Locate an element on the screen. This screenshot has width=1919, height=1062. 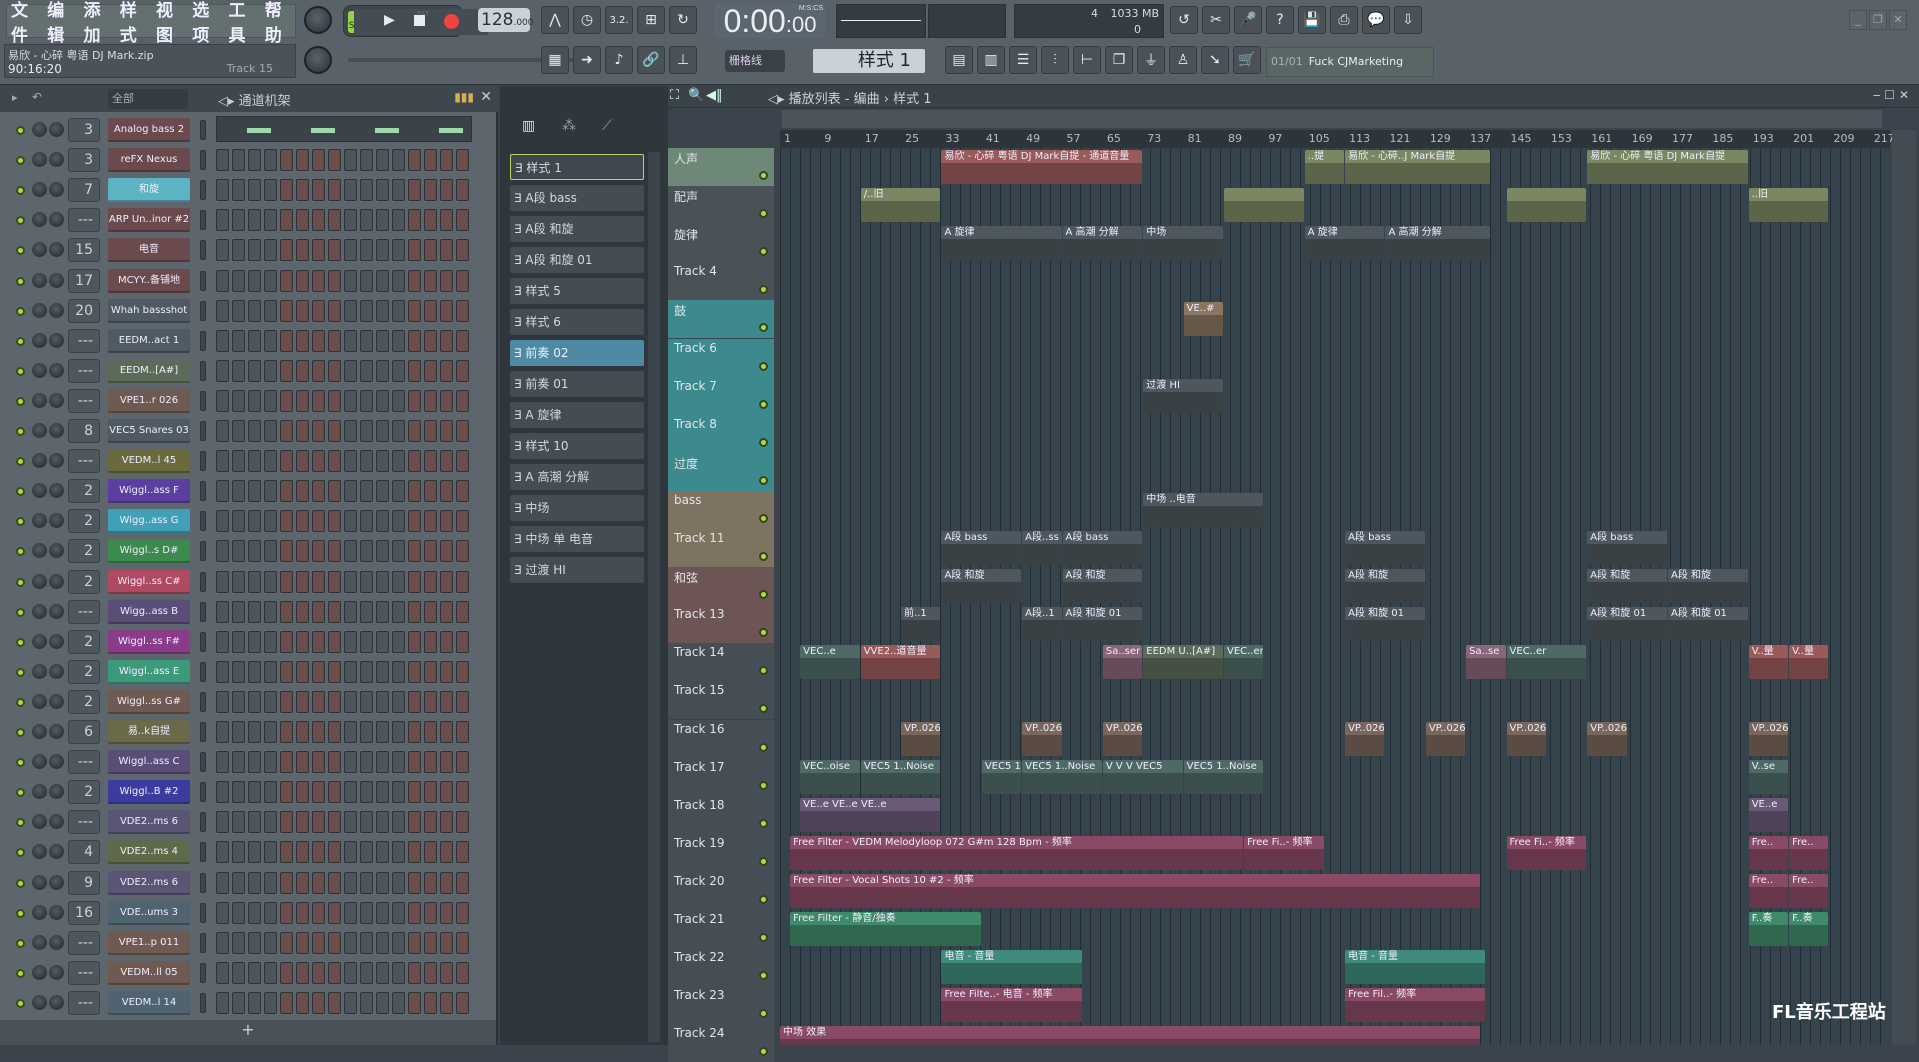
playlist-clip: ..提 is located at coordinates (1324, 167).